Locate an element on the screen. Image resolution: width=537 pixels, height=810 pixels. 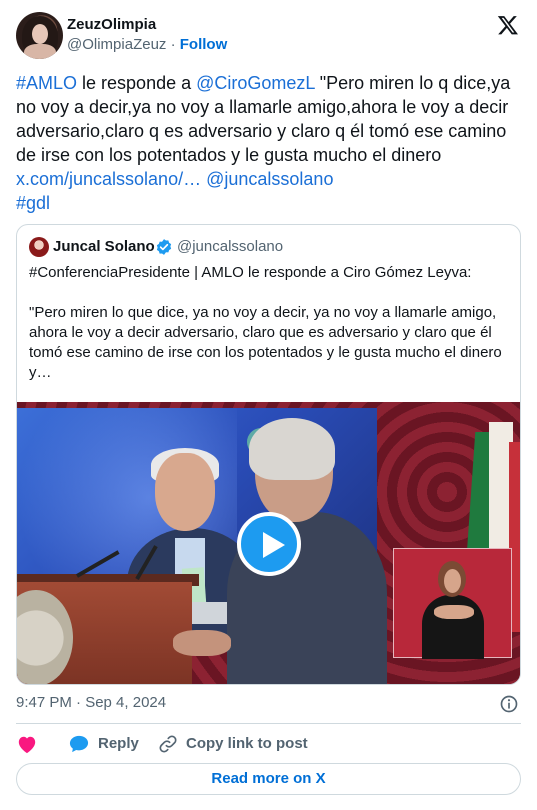
mention-cirogomezl: @CiroGomezL is located at coordinates (255, 83).